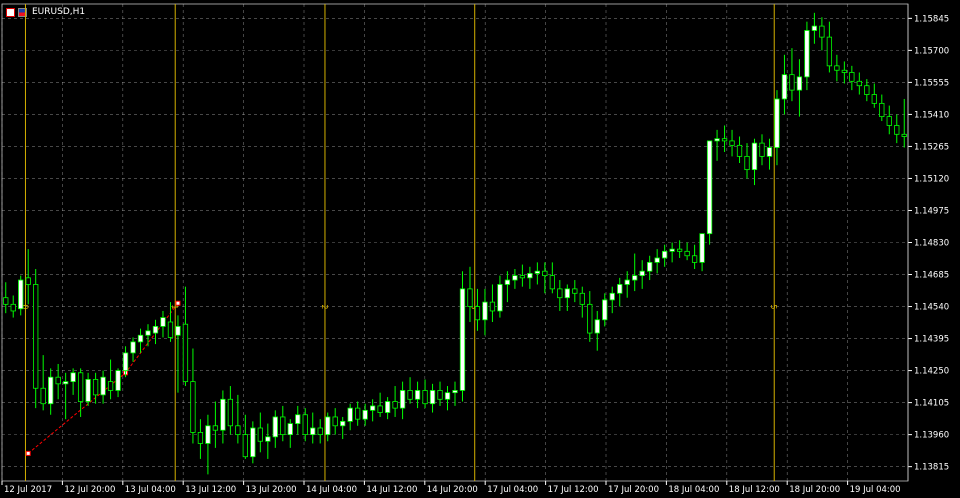  Describe the element at coordinates (773, 306) in the screenshot. I see `vertical-marker-label: 5` at that location.